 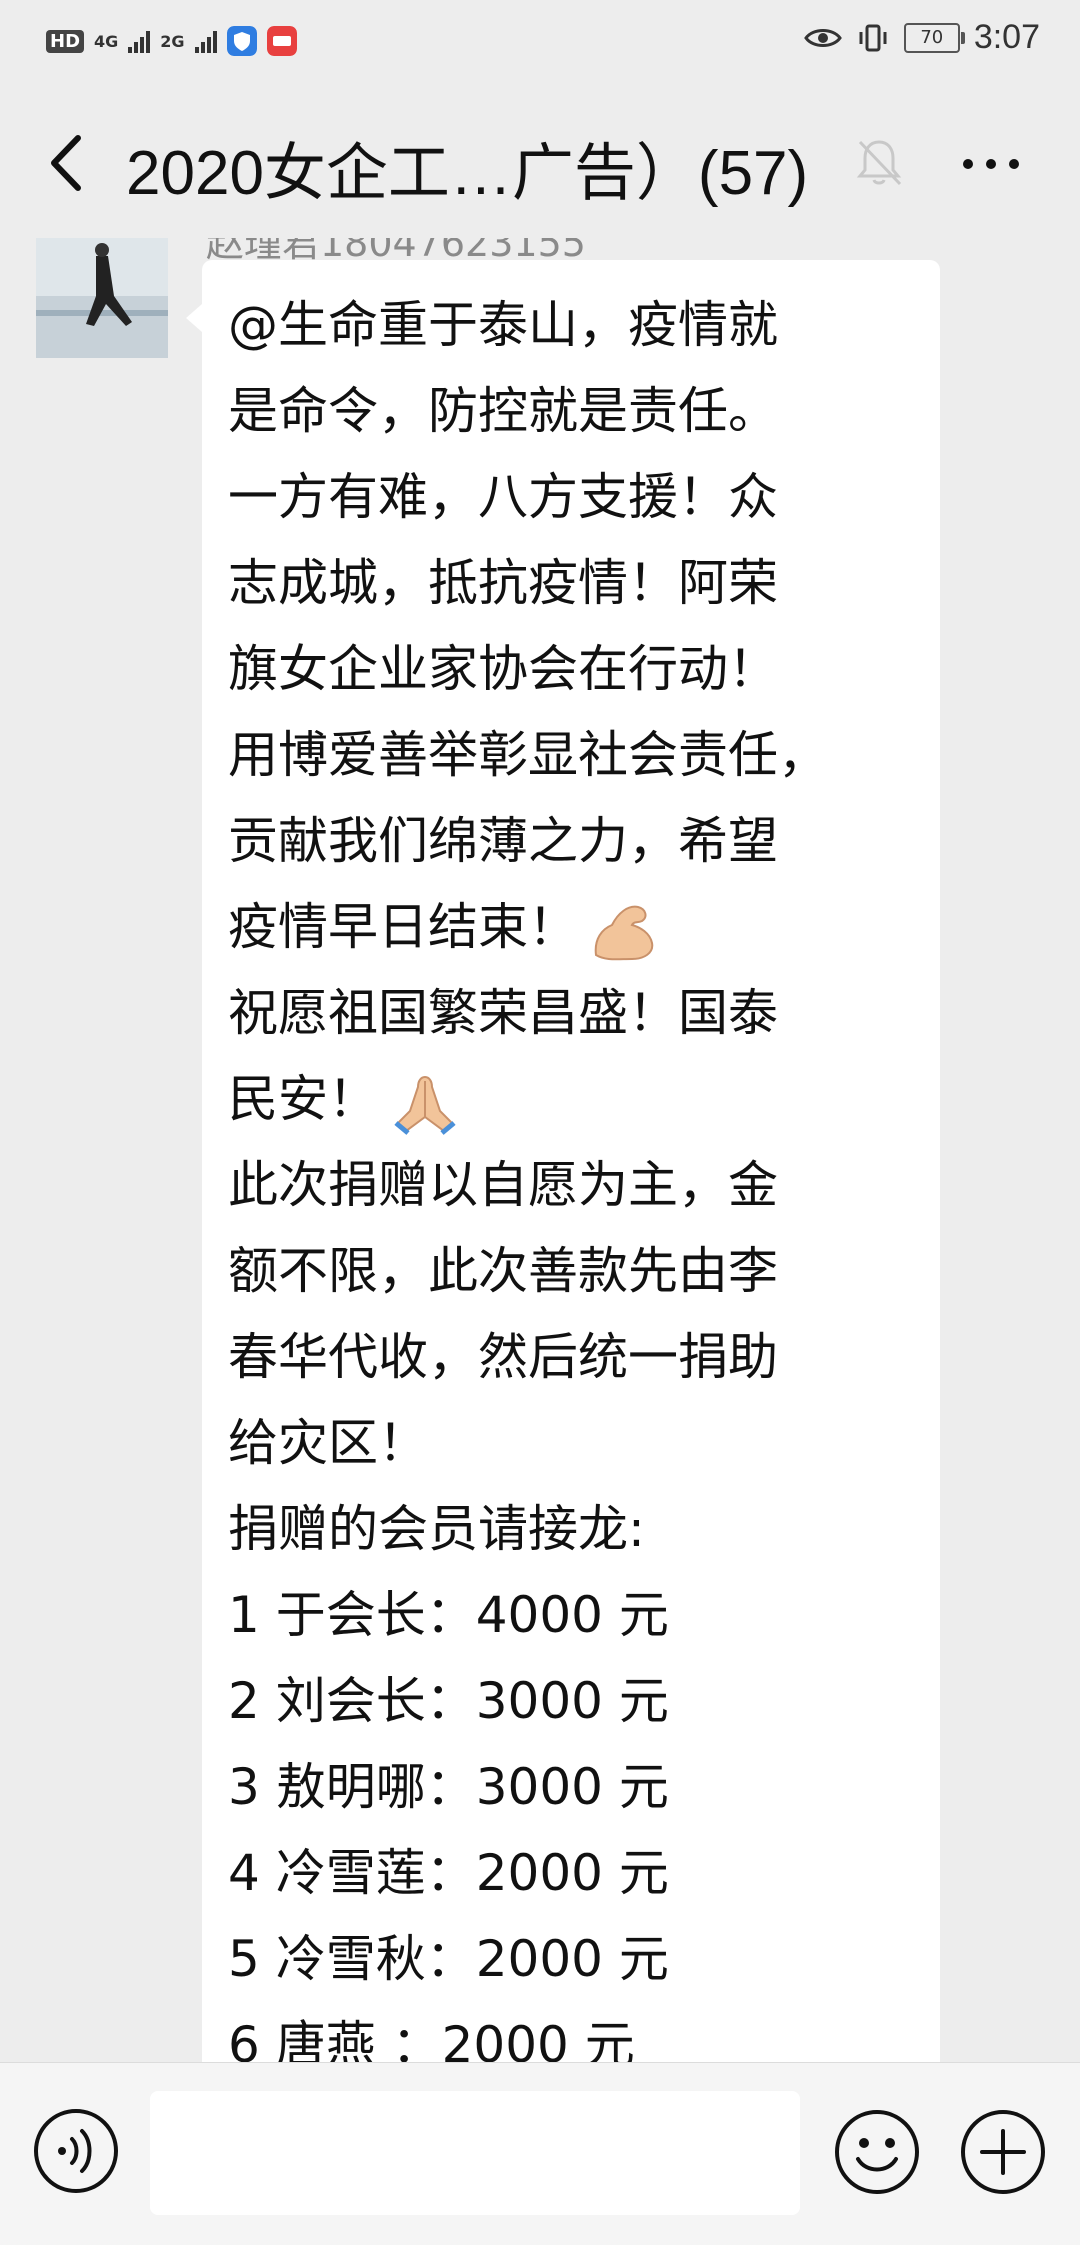 What do you see at coordinates (436, 1529) in the screenshot?
I see `message-line: 捐赠的会员请接龙:` at bounding box center [436, 1529].